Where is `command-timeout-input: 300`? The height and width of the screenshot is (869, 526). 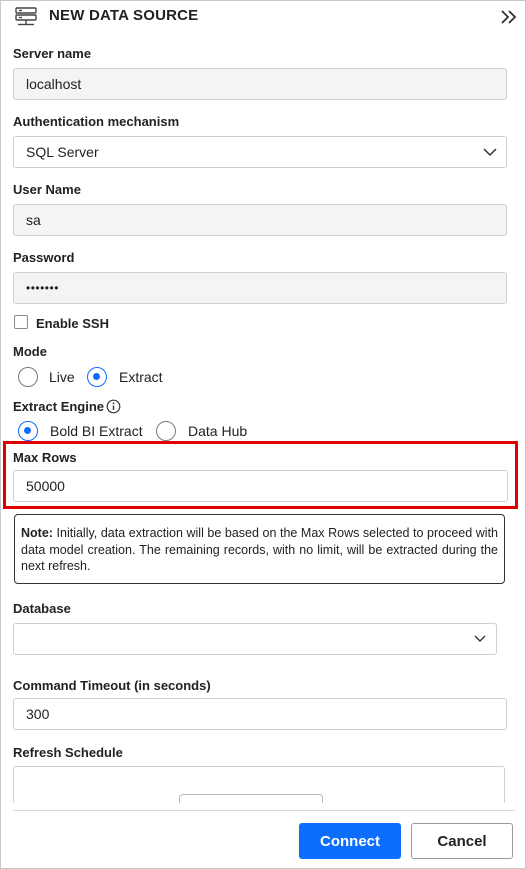 command-timeout-input: 300 is located at coordinates (260, 714).